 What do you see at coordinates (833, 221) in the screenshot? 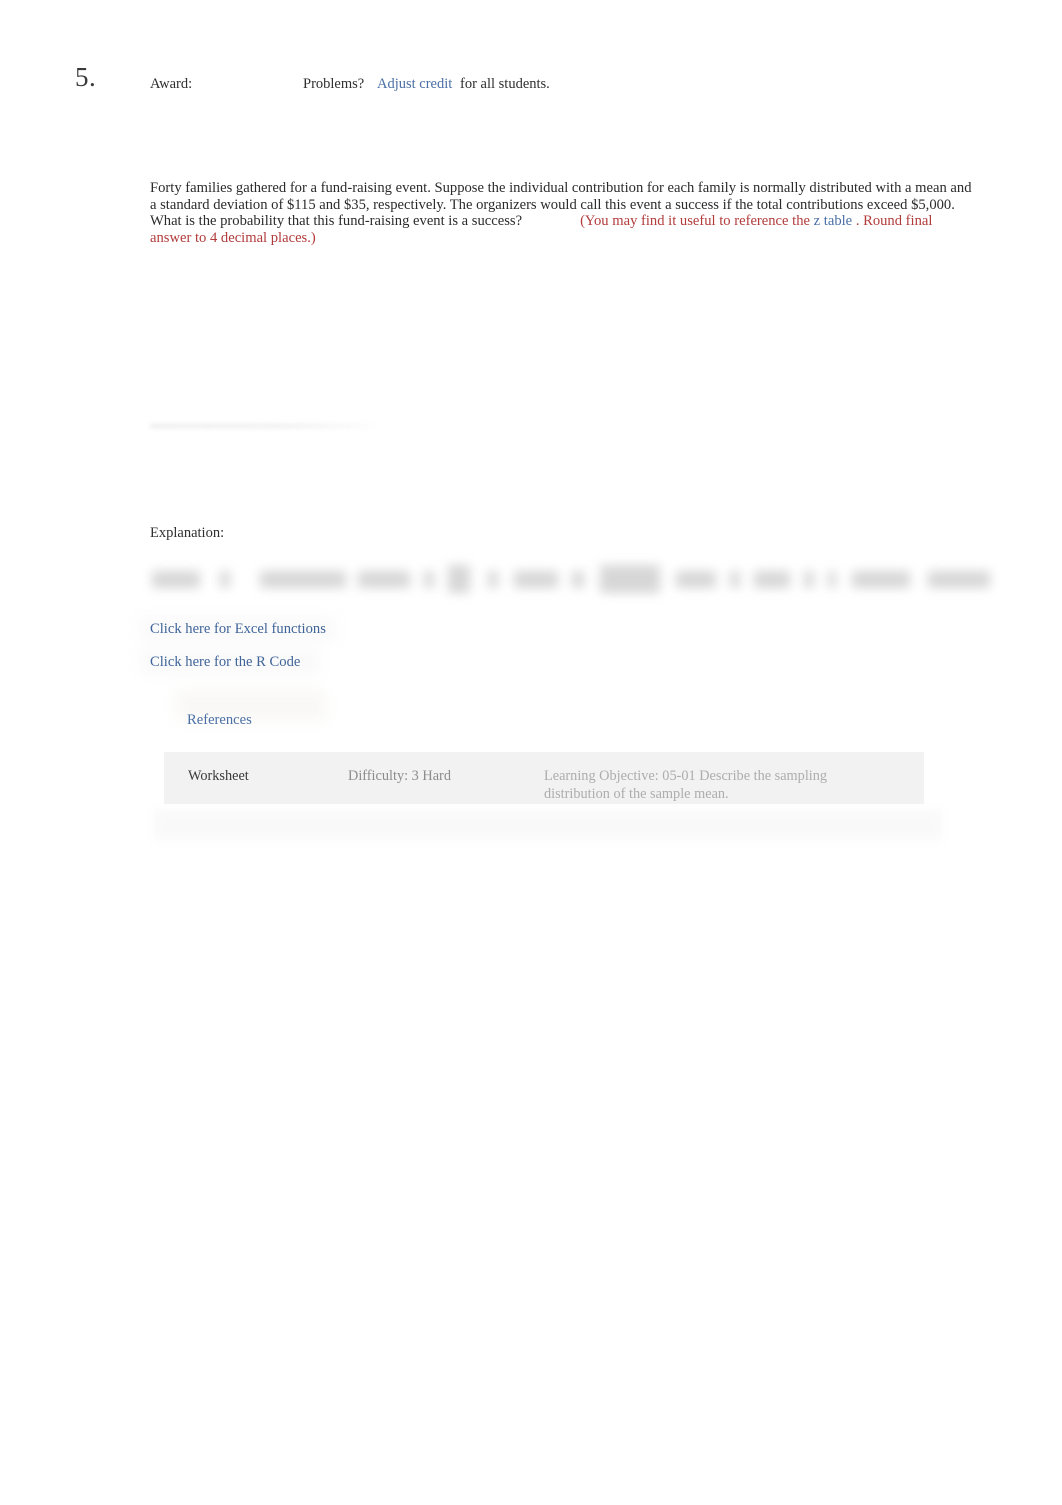
I see `z-table-link: z table` at bounding box center [833, 221].